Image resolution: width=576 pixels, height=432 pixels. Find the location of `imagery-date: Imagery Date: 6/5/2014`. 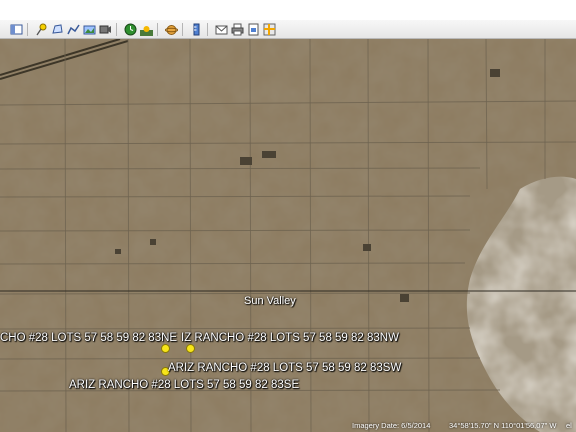

imagery-date: Imagery Date: 6/5/2014 is located at coordinates (391, 425).